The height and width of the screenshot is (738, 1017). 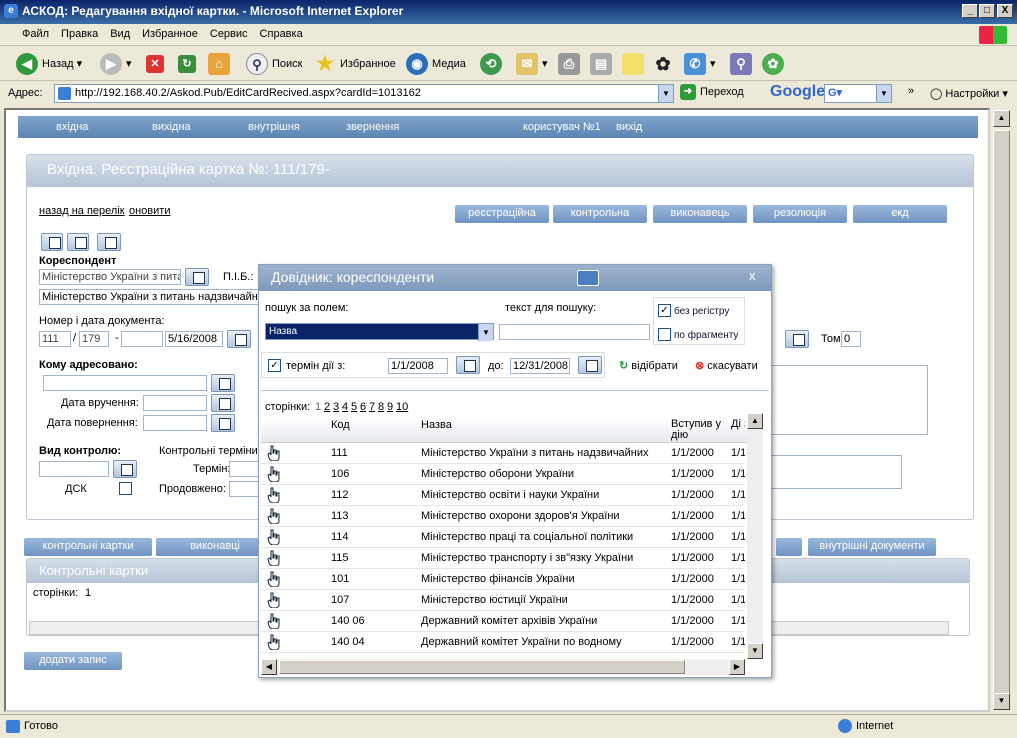 What do you see at coordinates (82, 211) in the screenshot?
I see `back-to-list-link: назад на перелік` at bounding box center [82, 211].